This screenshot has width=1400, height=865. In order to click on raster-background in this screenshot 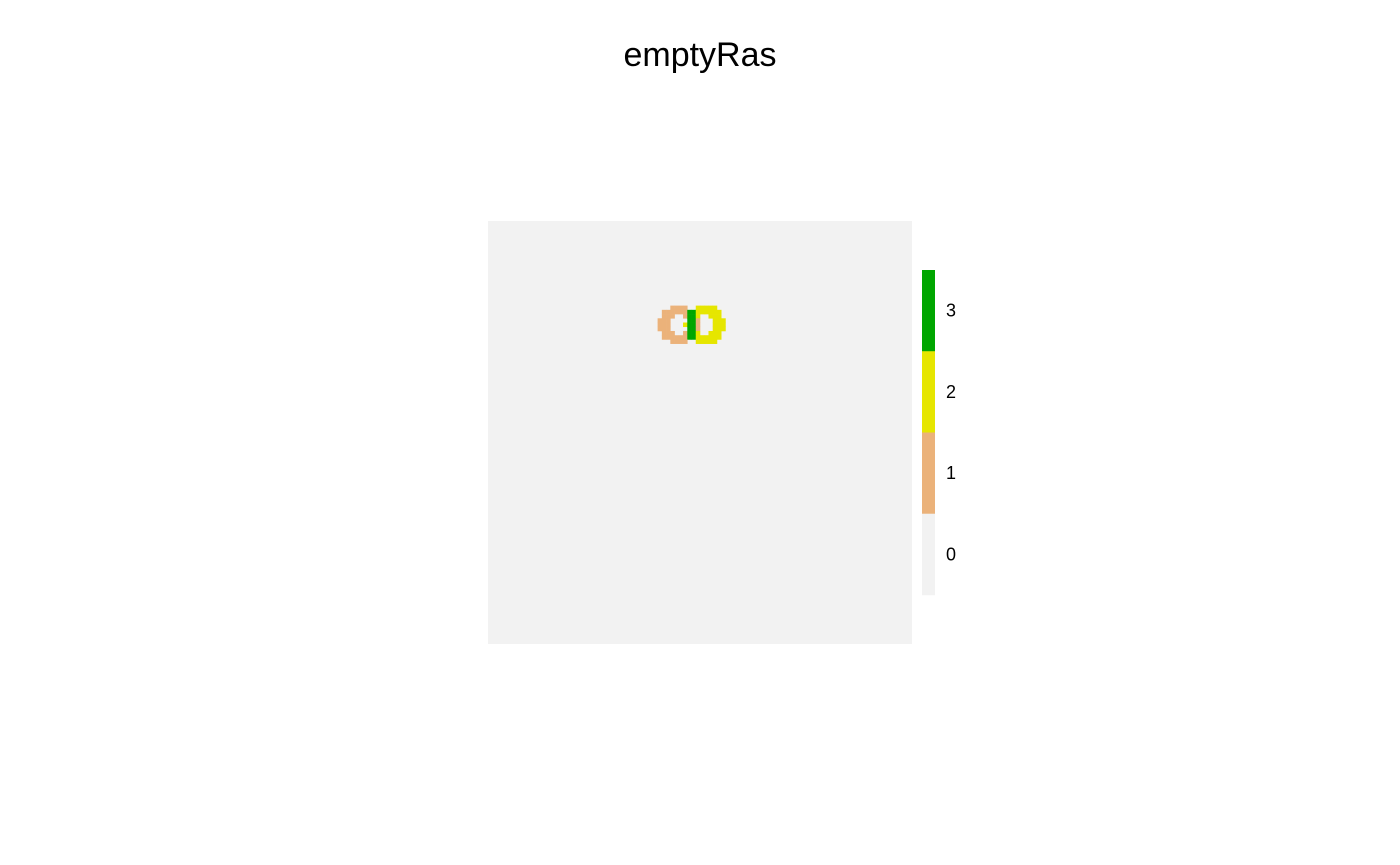, I will do `click(700, 432)`.